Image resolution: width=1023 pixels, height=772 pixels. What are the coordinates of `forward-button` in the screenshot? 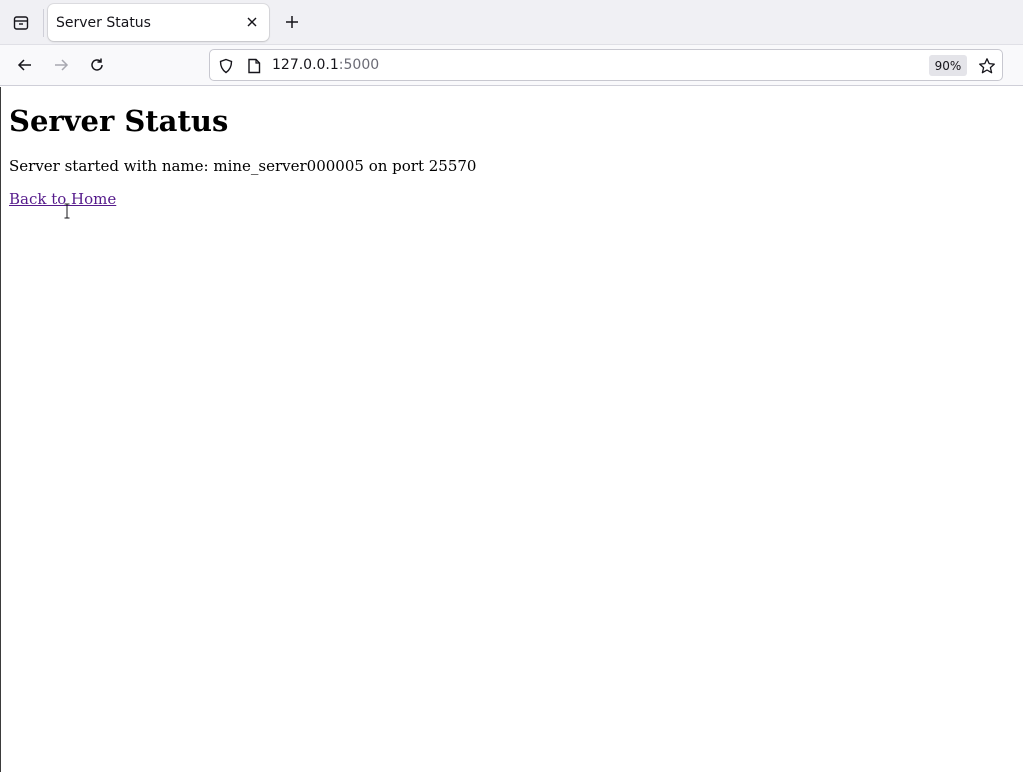 It's located at (61, 65).